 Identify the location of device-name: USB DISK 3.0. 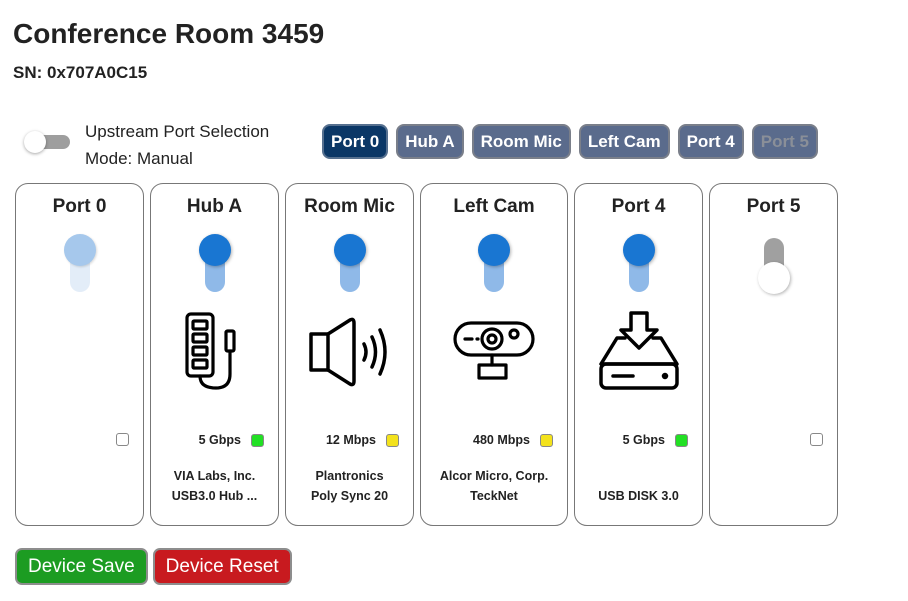
(638, 486).